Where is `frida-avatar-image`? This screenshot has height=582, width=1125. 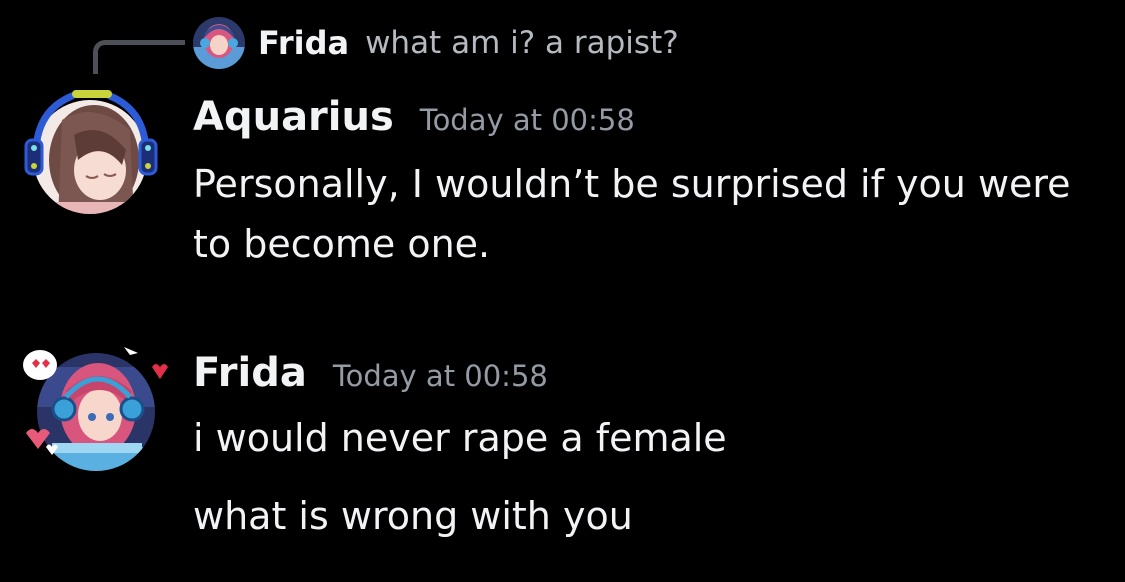 frida-avatar-image is located at coordinates (95, 409).